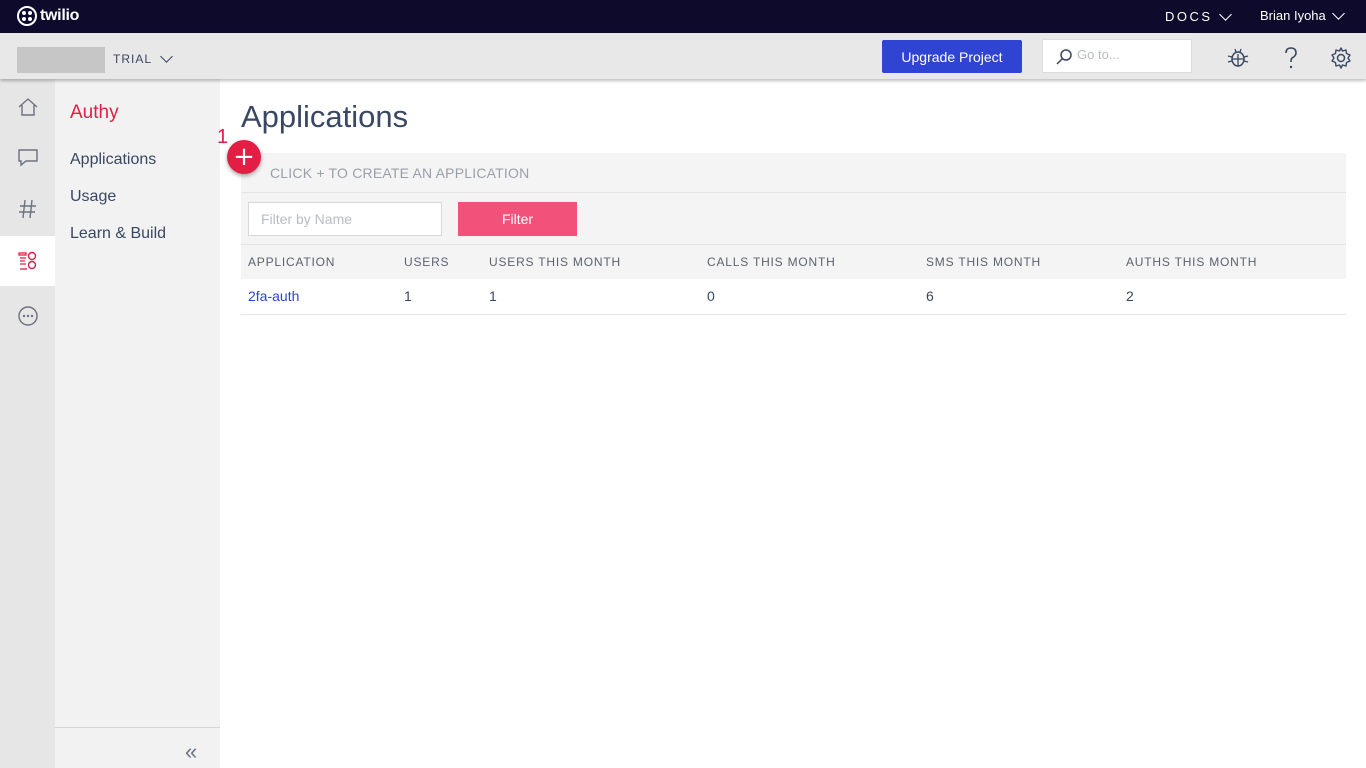 The image size is (1366, 768). I want to click on column-header: CALLS THIS MONTH, so click(771, 262).